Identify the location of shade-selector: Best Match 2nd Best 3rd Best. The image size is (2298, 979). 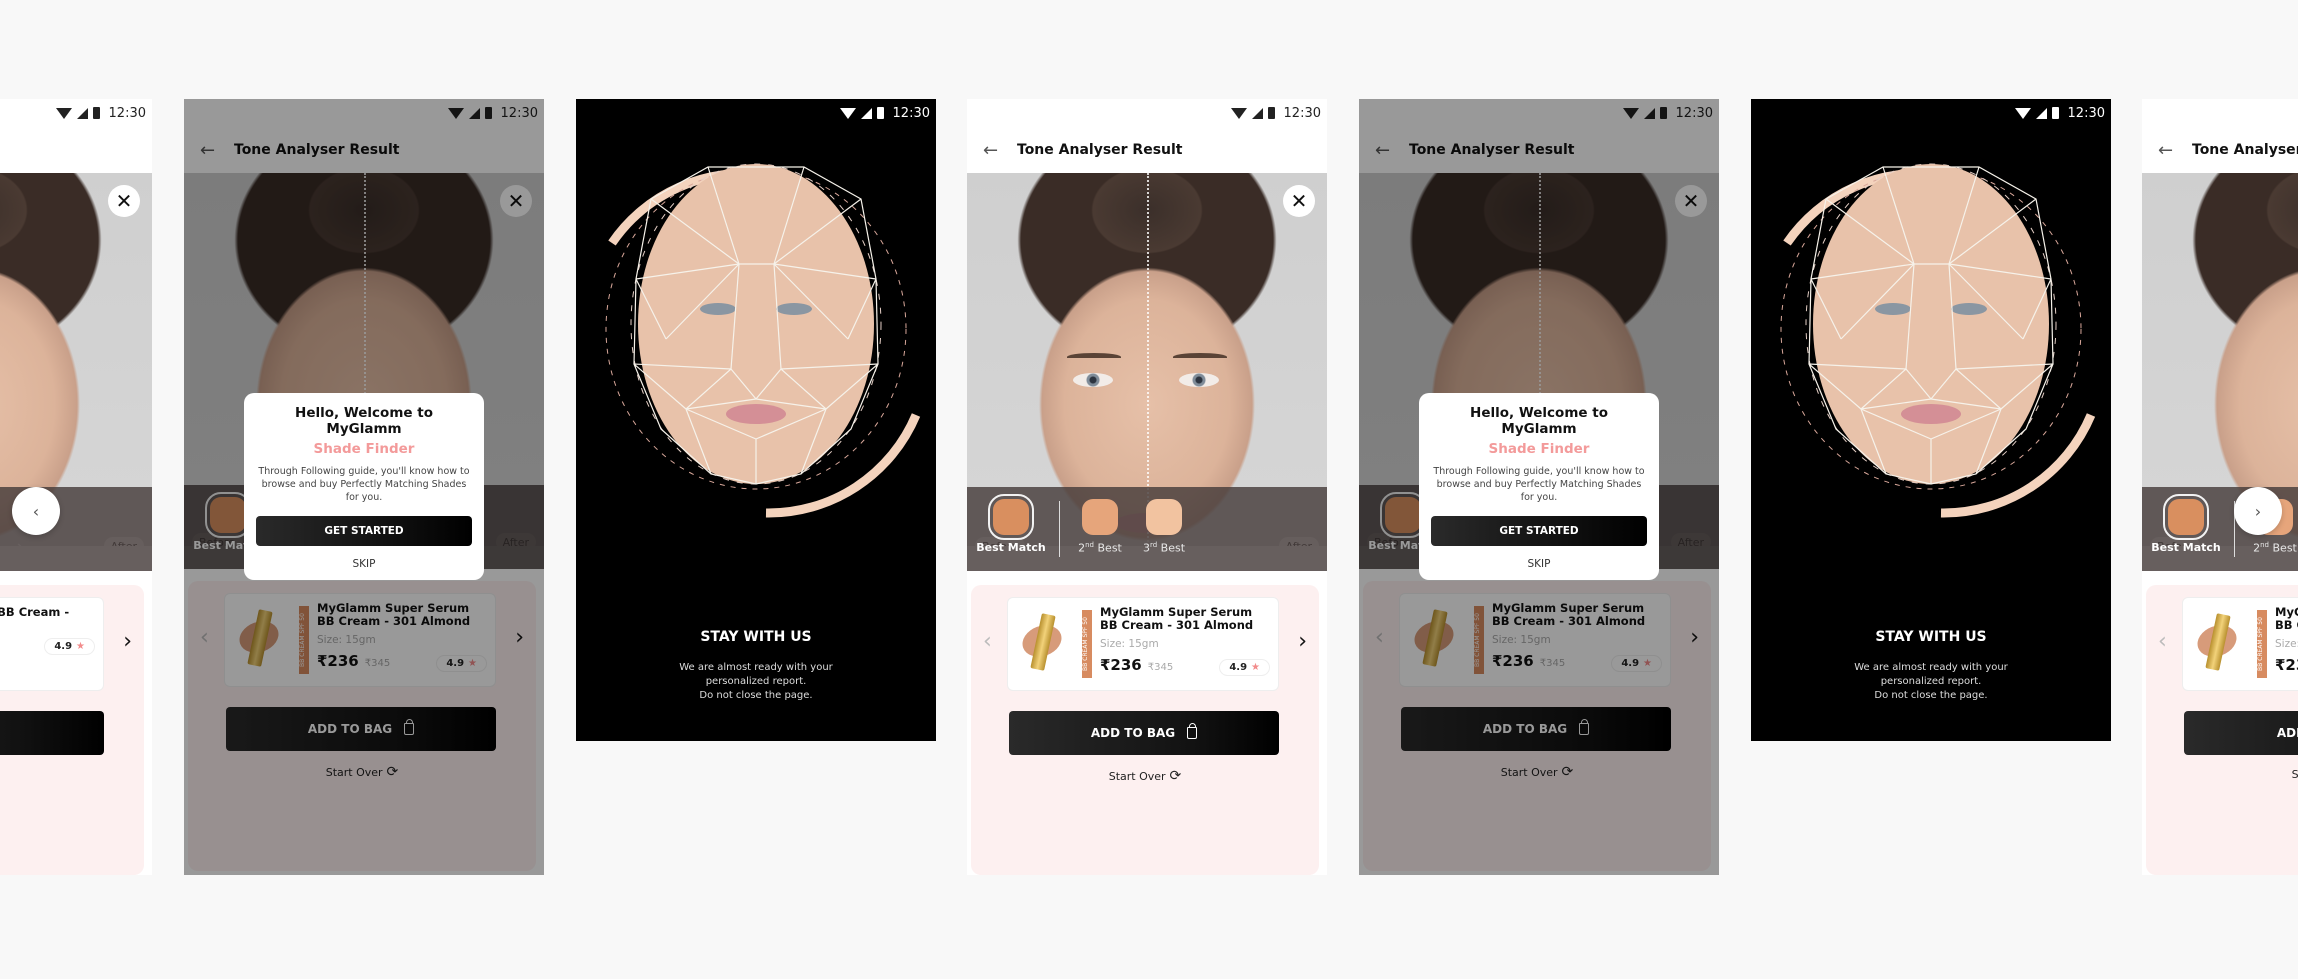
(1147, 529).